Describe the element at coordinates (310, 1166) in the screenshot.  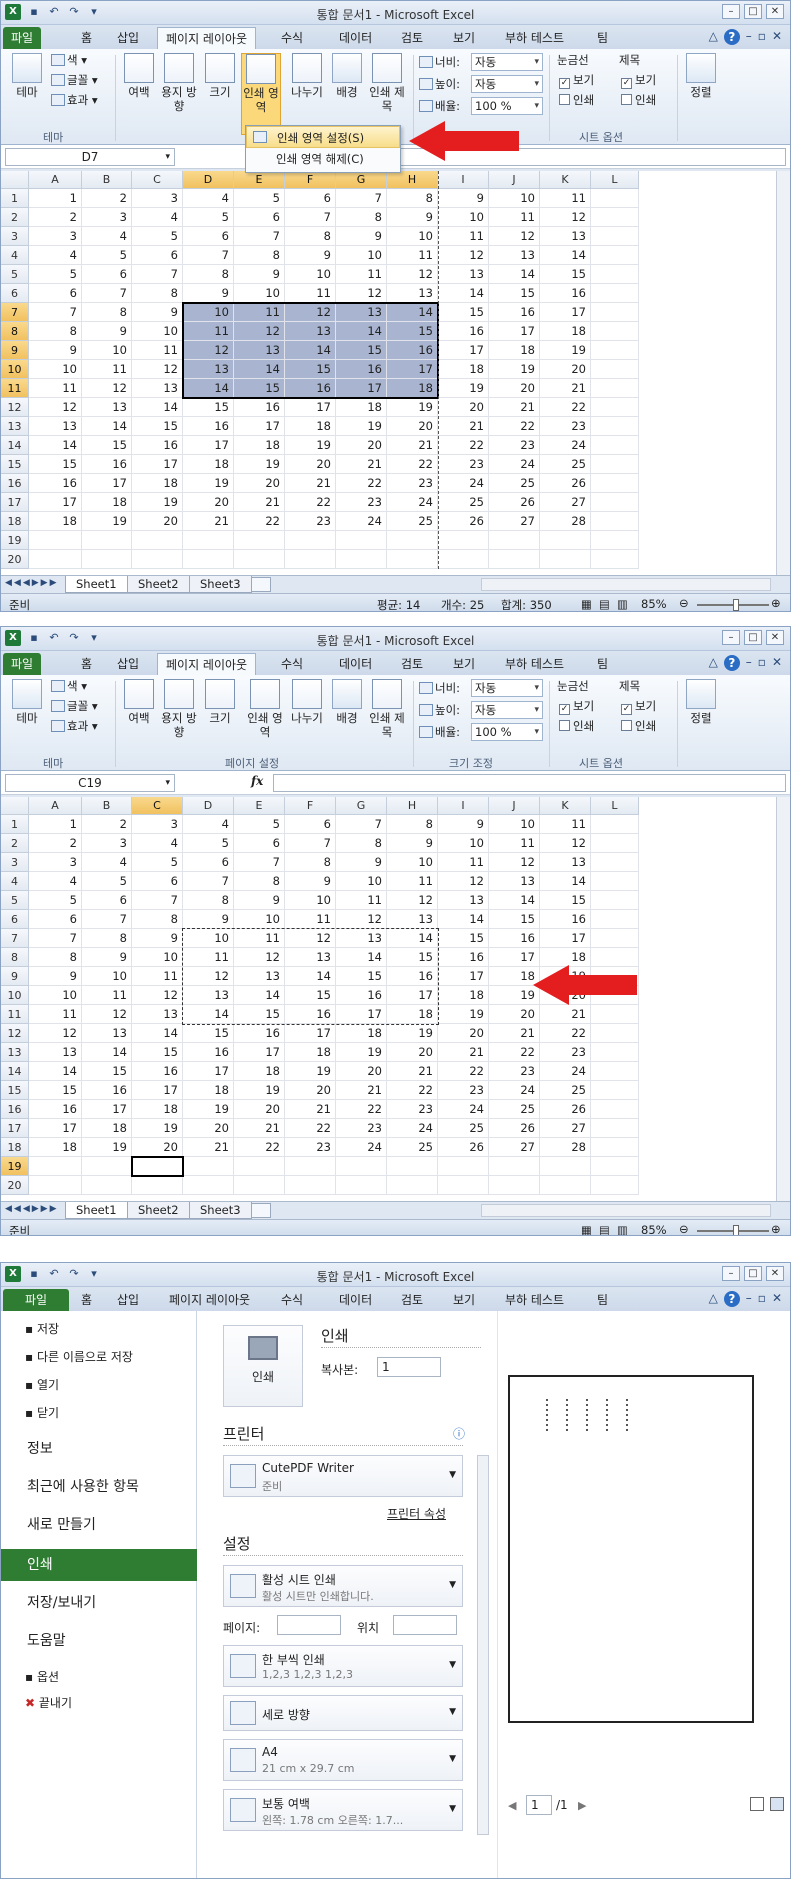
I see `cell-f19` at that location.